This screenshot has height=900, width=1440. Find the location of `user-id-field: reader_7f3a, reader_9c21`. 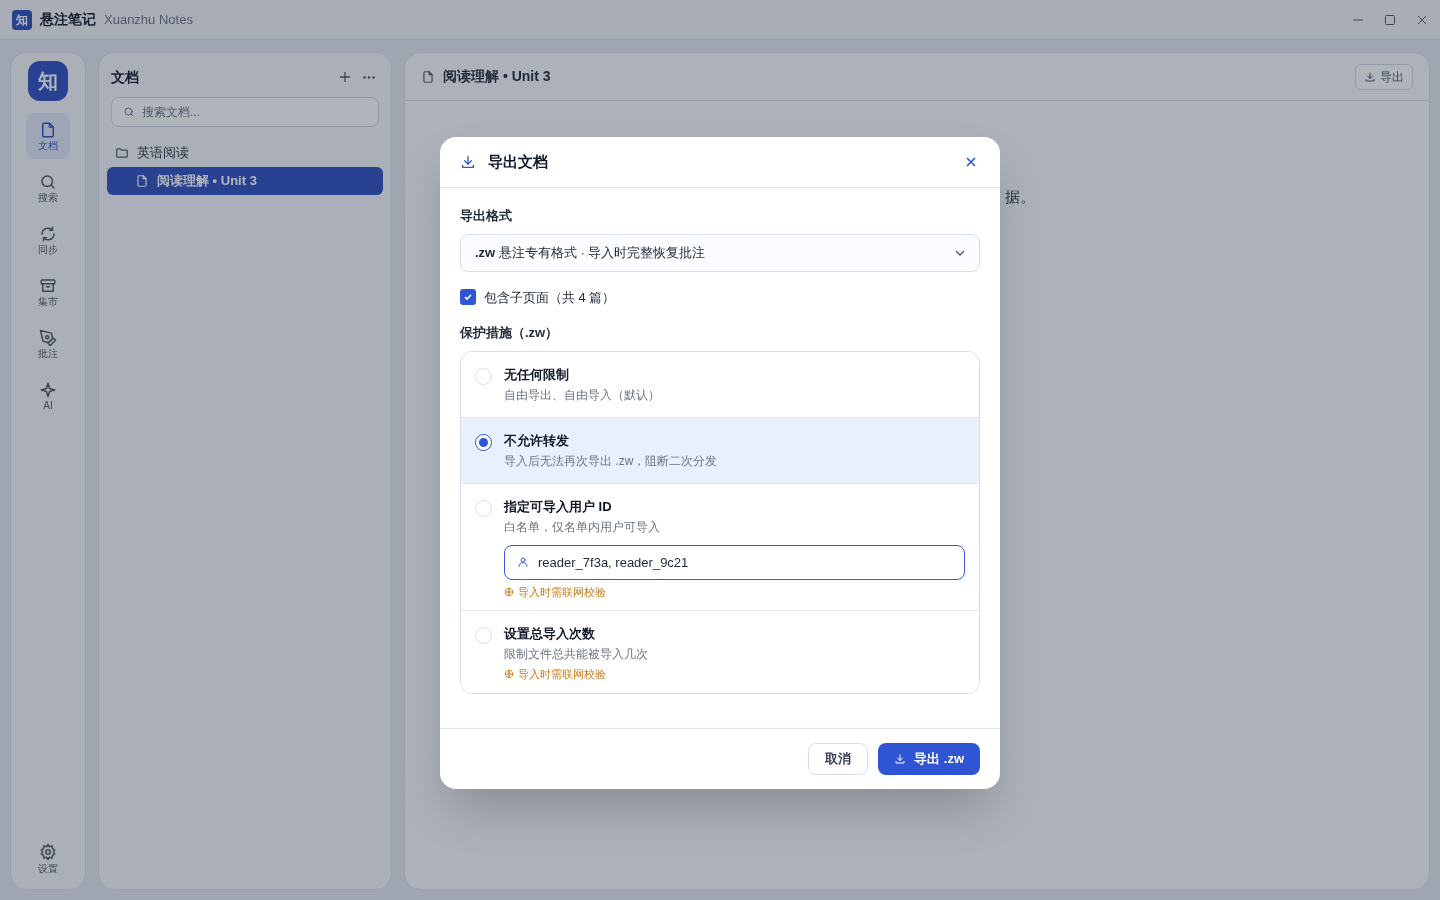

user-id-field: reader_7f3a, reader_9c21 is located at coordinates (734, 562).